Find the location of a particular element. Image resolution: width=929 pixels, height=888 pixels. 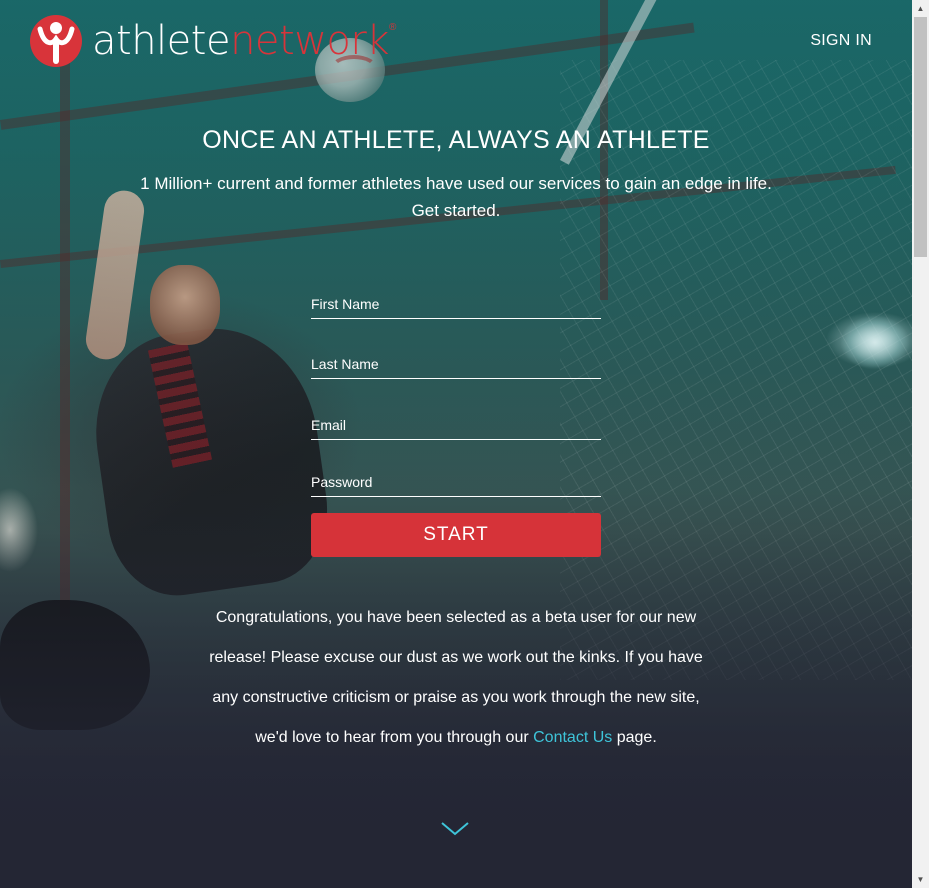

last-name-field-wrapper: Last Name is located at coordinates (456, 364).